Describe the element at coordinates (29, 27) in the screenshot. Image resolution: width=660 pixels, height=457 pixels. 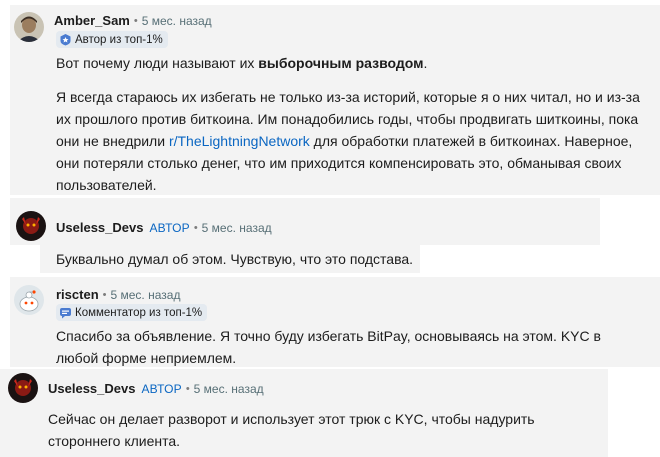
I see `user-avatar-amber-sam` at that location.